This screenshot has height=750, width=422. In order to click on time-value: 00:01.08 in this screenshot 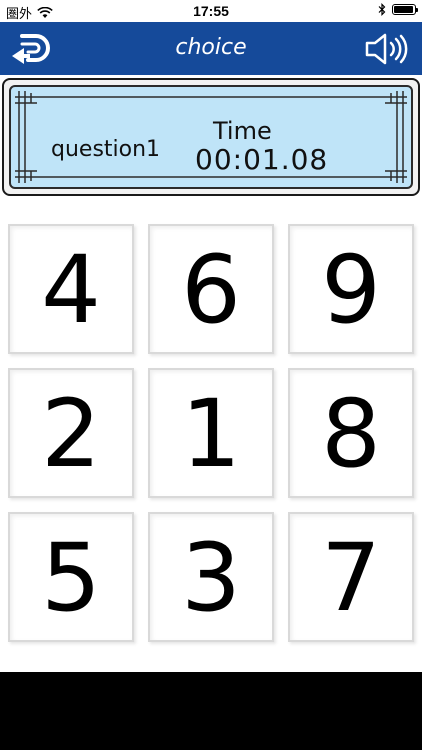, I will do `click(262, 159)`.